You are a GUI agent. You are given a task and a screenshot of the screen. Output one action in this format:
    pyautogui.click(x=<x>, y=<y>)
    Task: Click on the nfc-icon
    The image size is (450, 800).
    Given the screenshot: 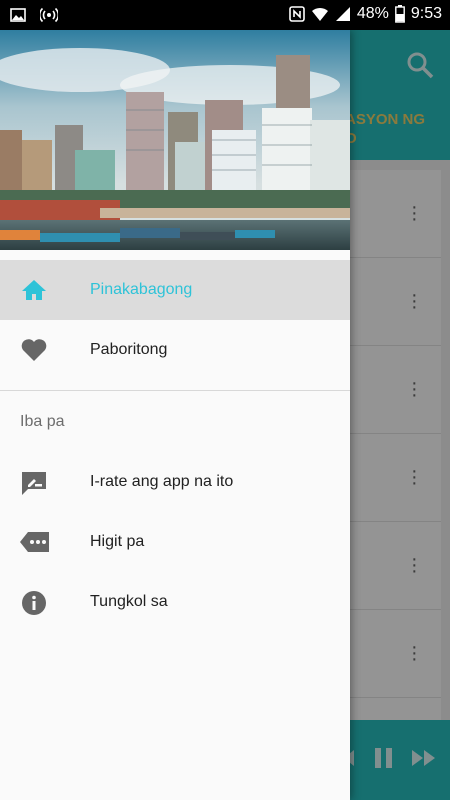 What is the action you would take?
    pyautogui.click(x=297, y=14)
    